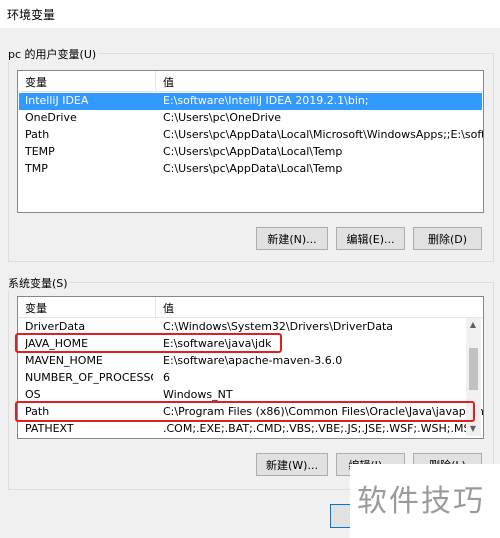 Image resolution: width=500 pixels, height=538 pixels. What do you see at coordinates (31, 15) in the screenshot?
I see `window-title: 环境变量` at bounding box center [31, 15].